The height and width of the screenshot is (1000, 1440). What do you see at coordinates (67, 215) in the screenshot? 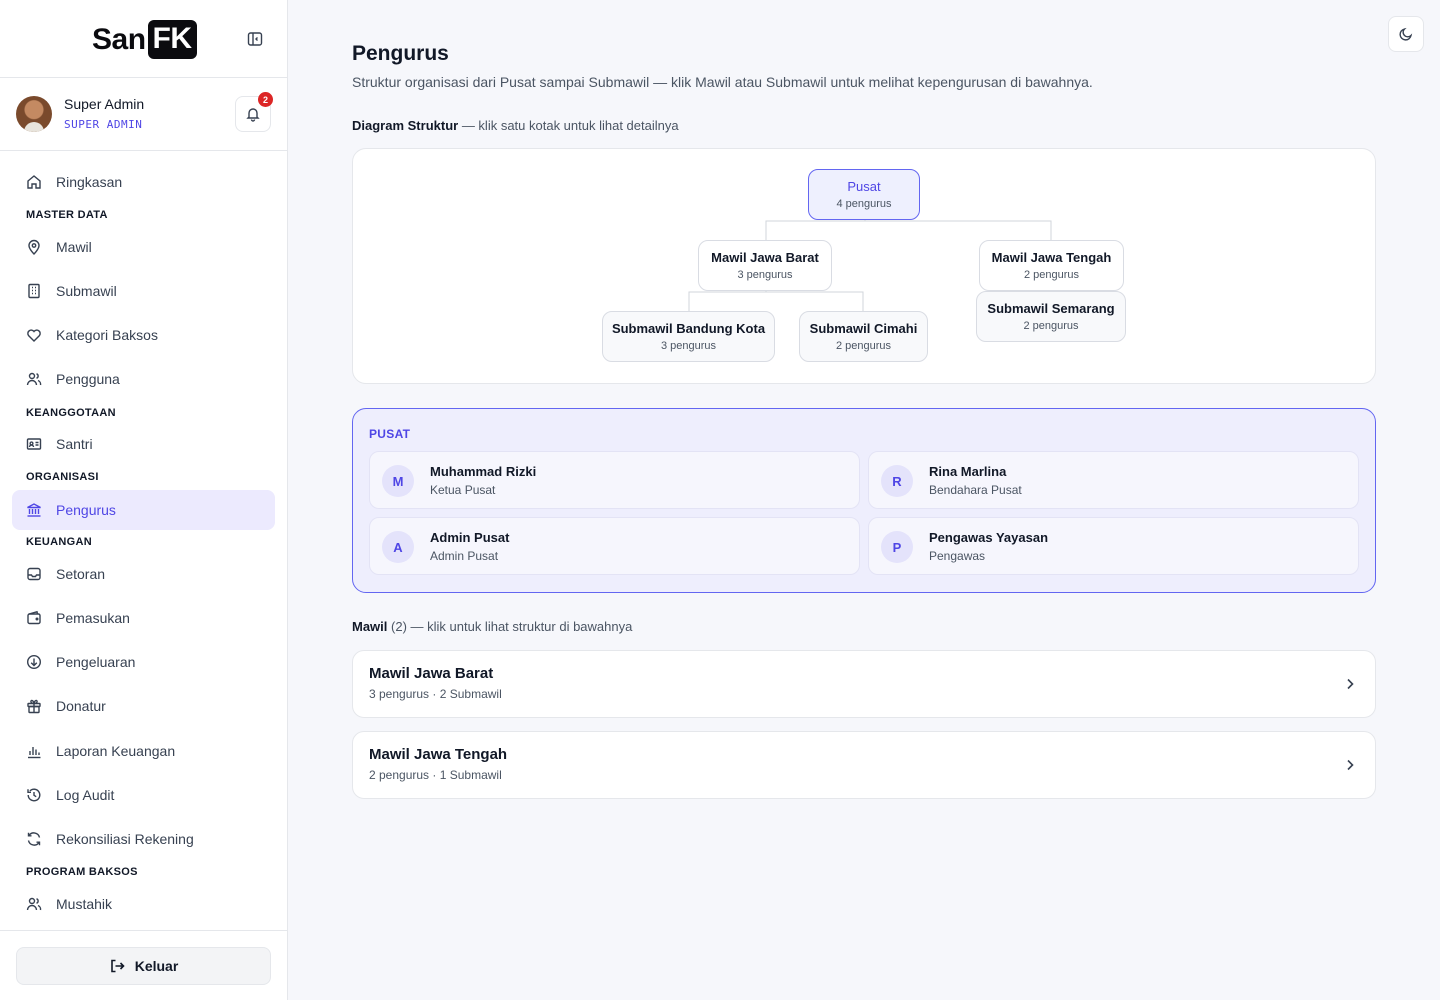
I see `nav-section-master-data: MASTER DATA` at bounding box center [67, 215].